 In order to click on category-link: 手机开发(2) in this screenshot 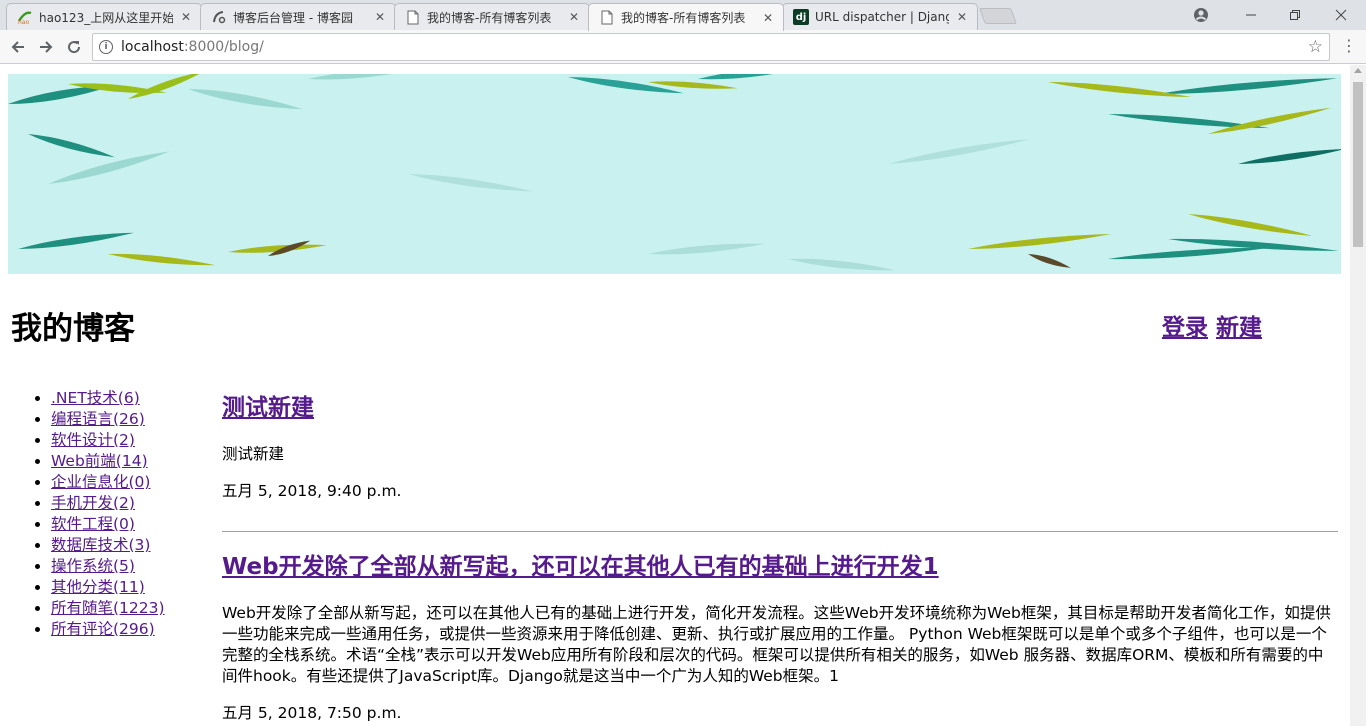, I will do `click(93, 503)`.